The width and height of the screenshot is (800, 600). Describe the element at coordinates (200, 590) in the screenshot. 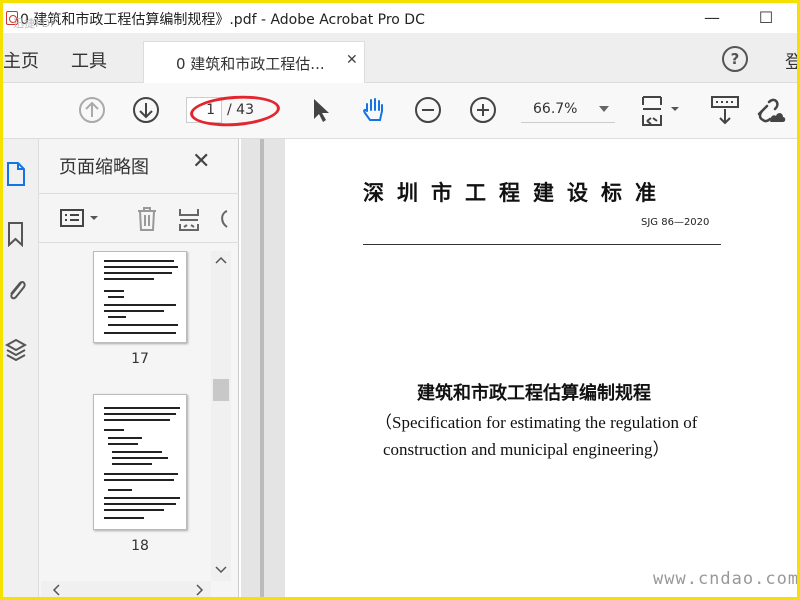

I see `scroll-right-icon` at that location.